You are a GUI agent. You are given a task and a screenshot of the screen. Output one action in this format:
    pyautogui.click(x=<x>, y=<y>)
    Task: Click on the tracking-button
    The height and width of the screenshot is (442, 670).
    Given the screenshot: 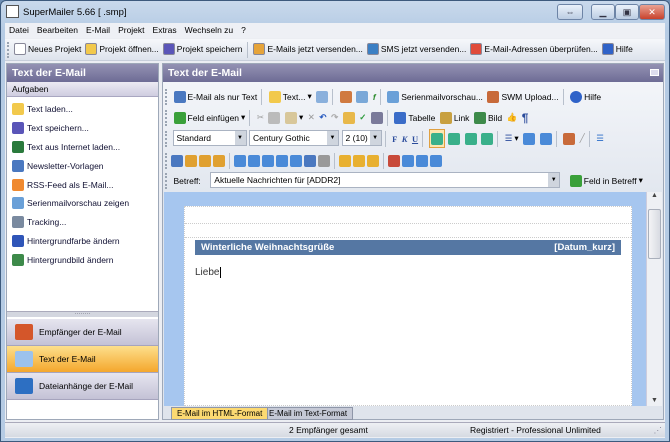 What is the action you would take?
    pyautogui.click(x=346, y=96)
    